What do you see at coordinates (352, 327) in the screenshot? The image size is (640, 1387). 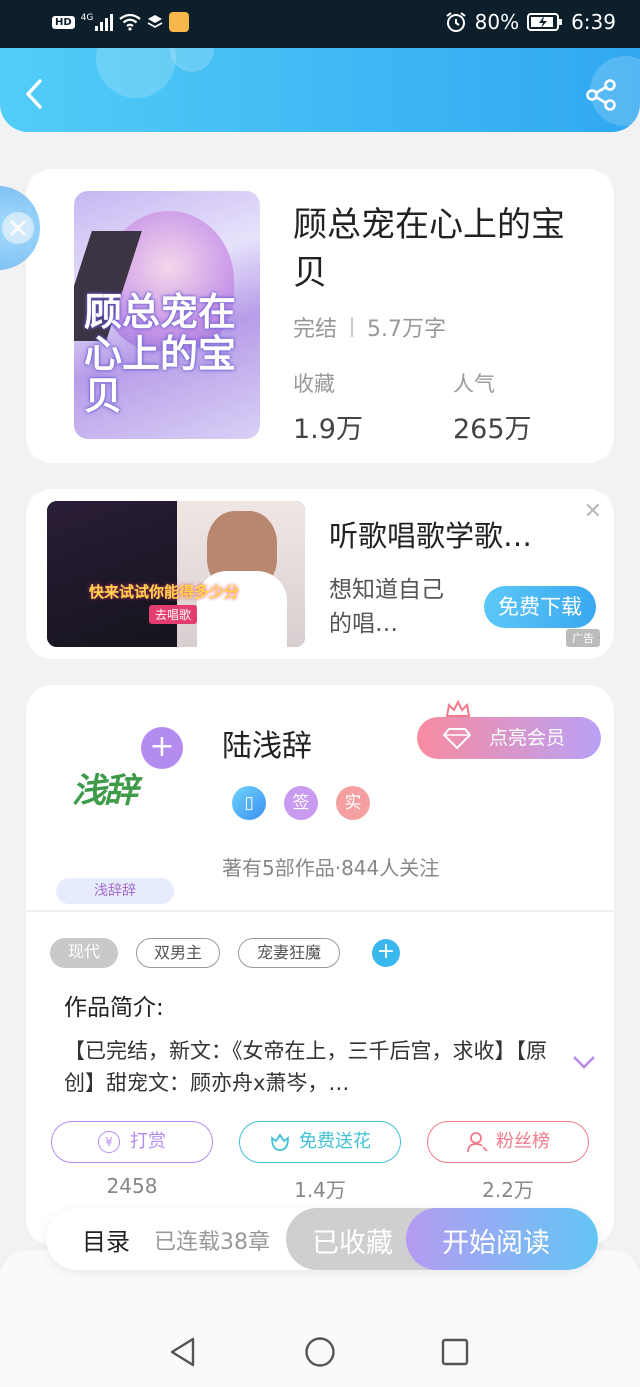 I see `meta-divider` at bounding box center [352, 327].